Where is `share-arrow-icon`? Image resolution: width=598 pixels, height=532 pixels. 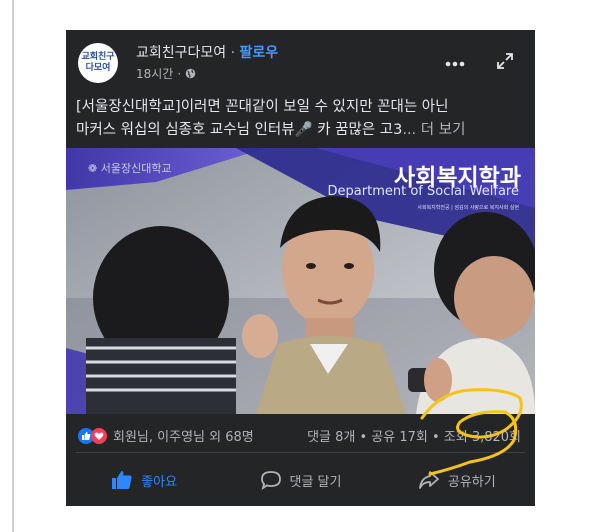
share-arrow-icon is located at coordinates (428, 480).